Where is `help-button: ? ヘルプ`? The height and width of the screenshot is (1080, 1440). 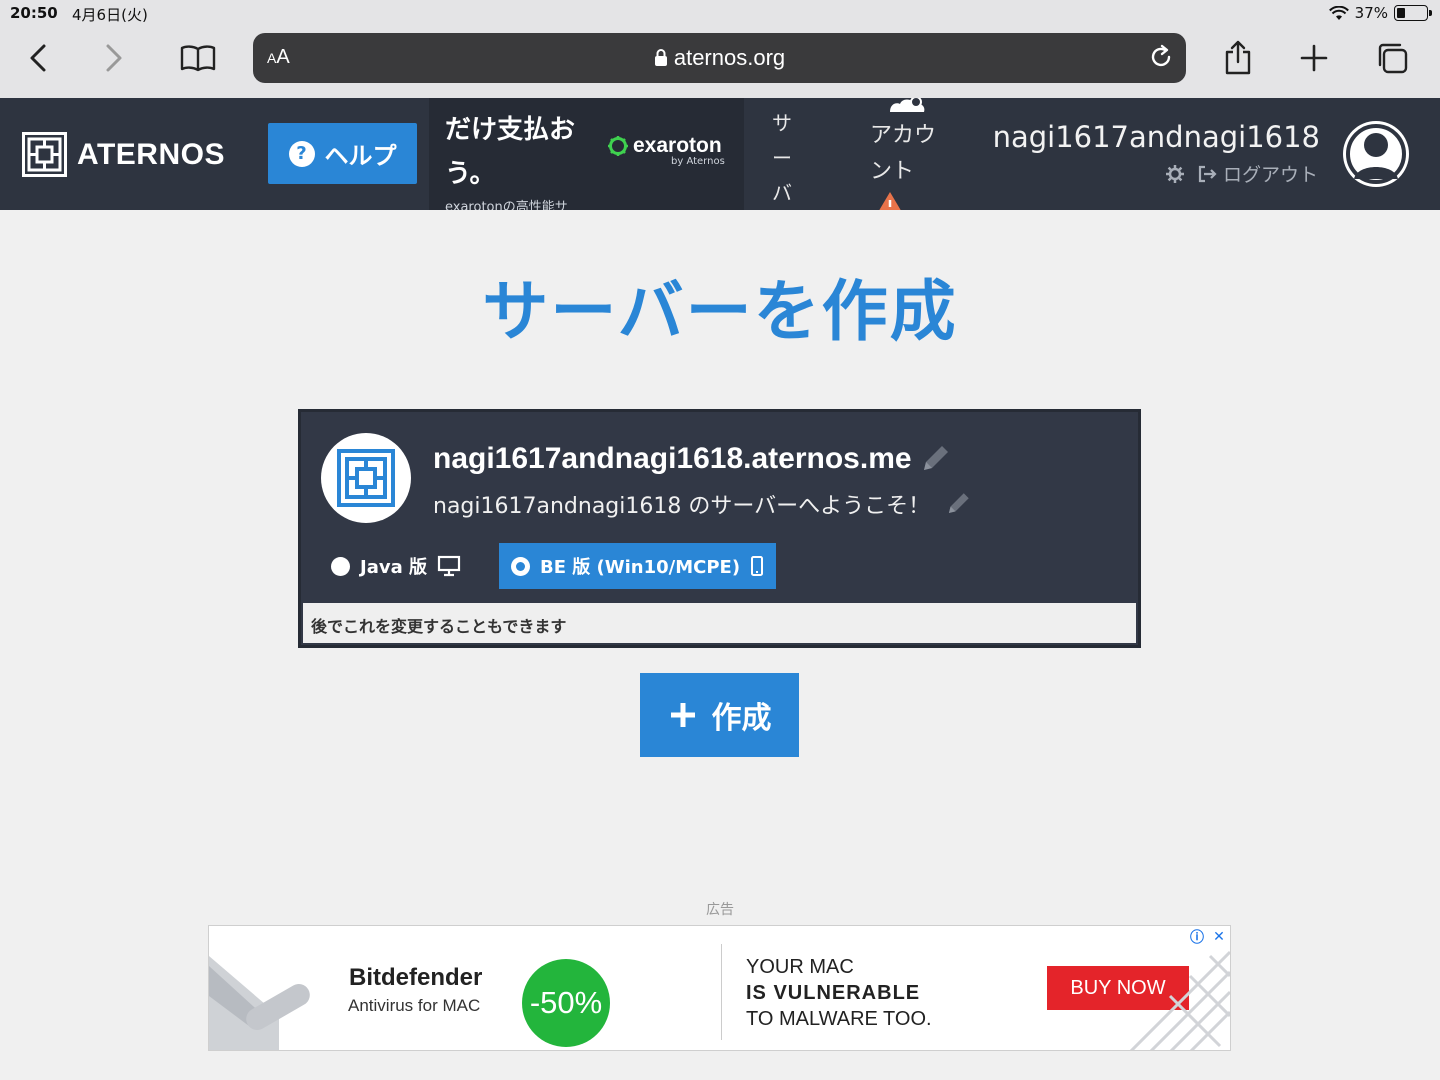
help-button: ? ヘルプ is located at coordinates (342, 153).